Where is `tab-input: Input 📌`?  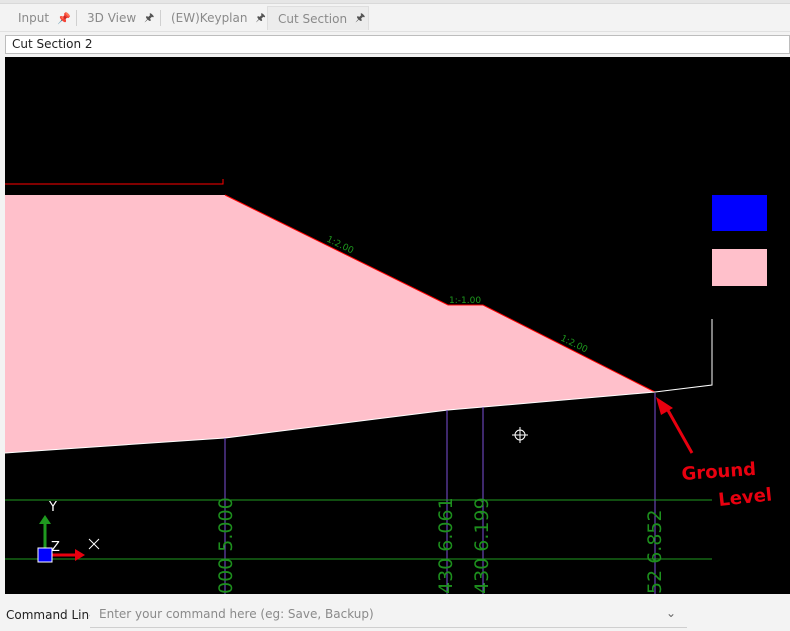
tab-input: Input 📌 is located at coordinates (43, 18).